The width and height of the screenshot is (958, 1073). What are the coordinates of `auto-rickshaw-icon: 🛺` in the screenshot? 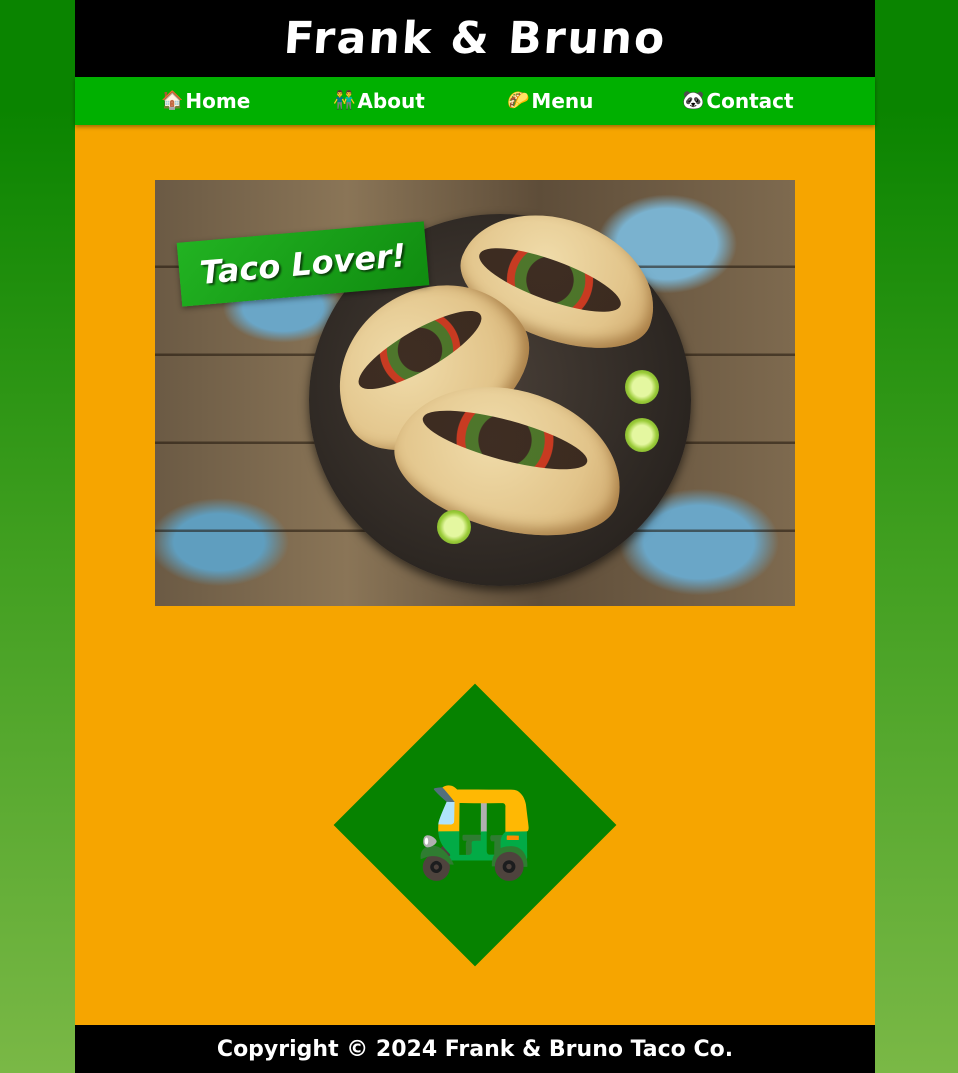 It's located at (475, 828).